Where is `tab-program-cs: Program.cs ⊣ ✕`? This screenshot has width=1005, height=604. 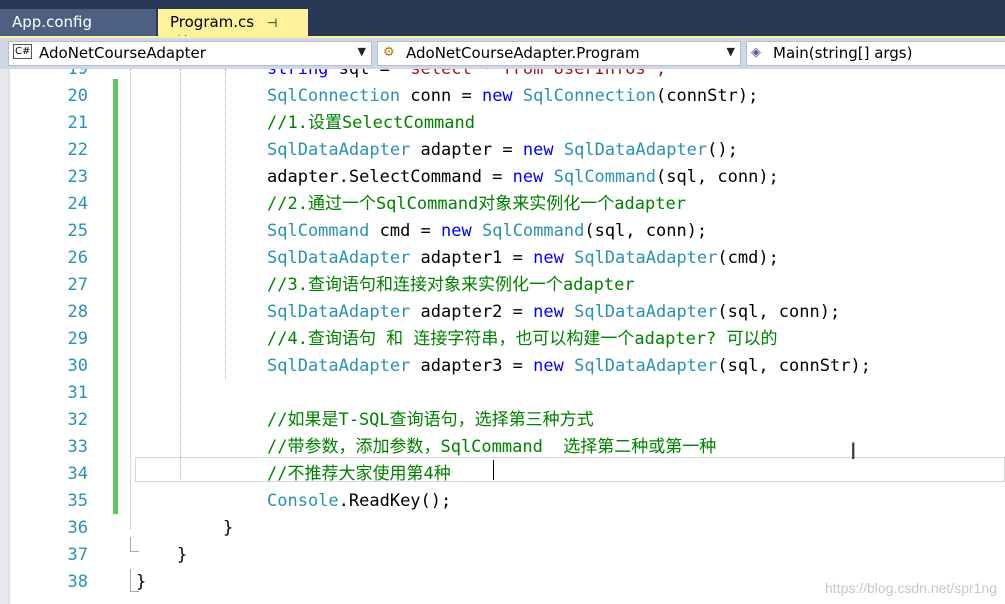 tab-program-cs: Program.cs ⊣ ✕ is located at coordinates (233, 29).